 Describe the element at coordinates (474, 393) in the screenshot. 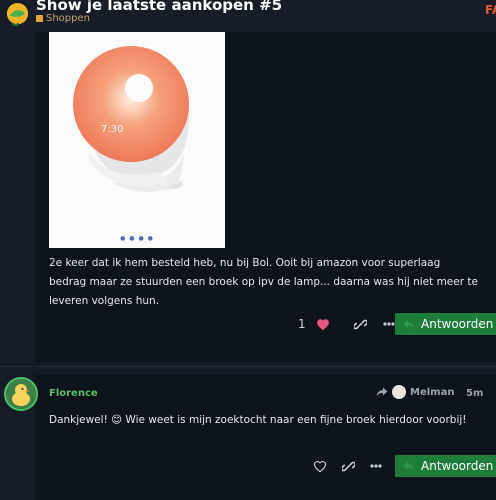

I see `post-time: 5m` at that location.